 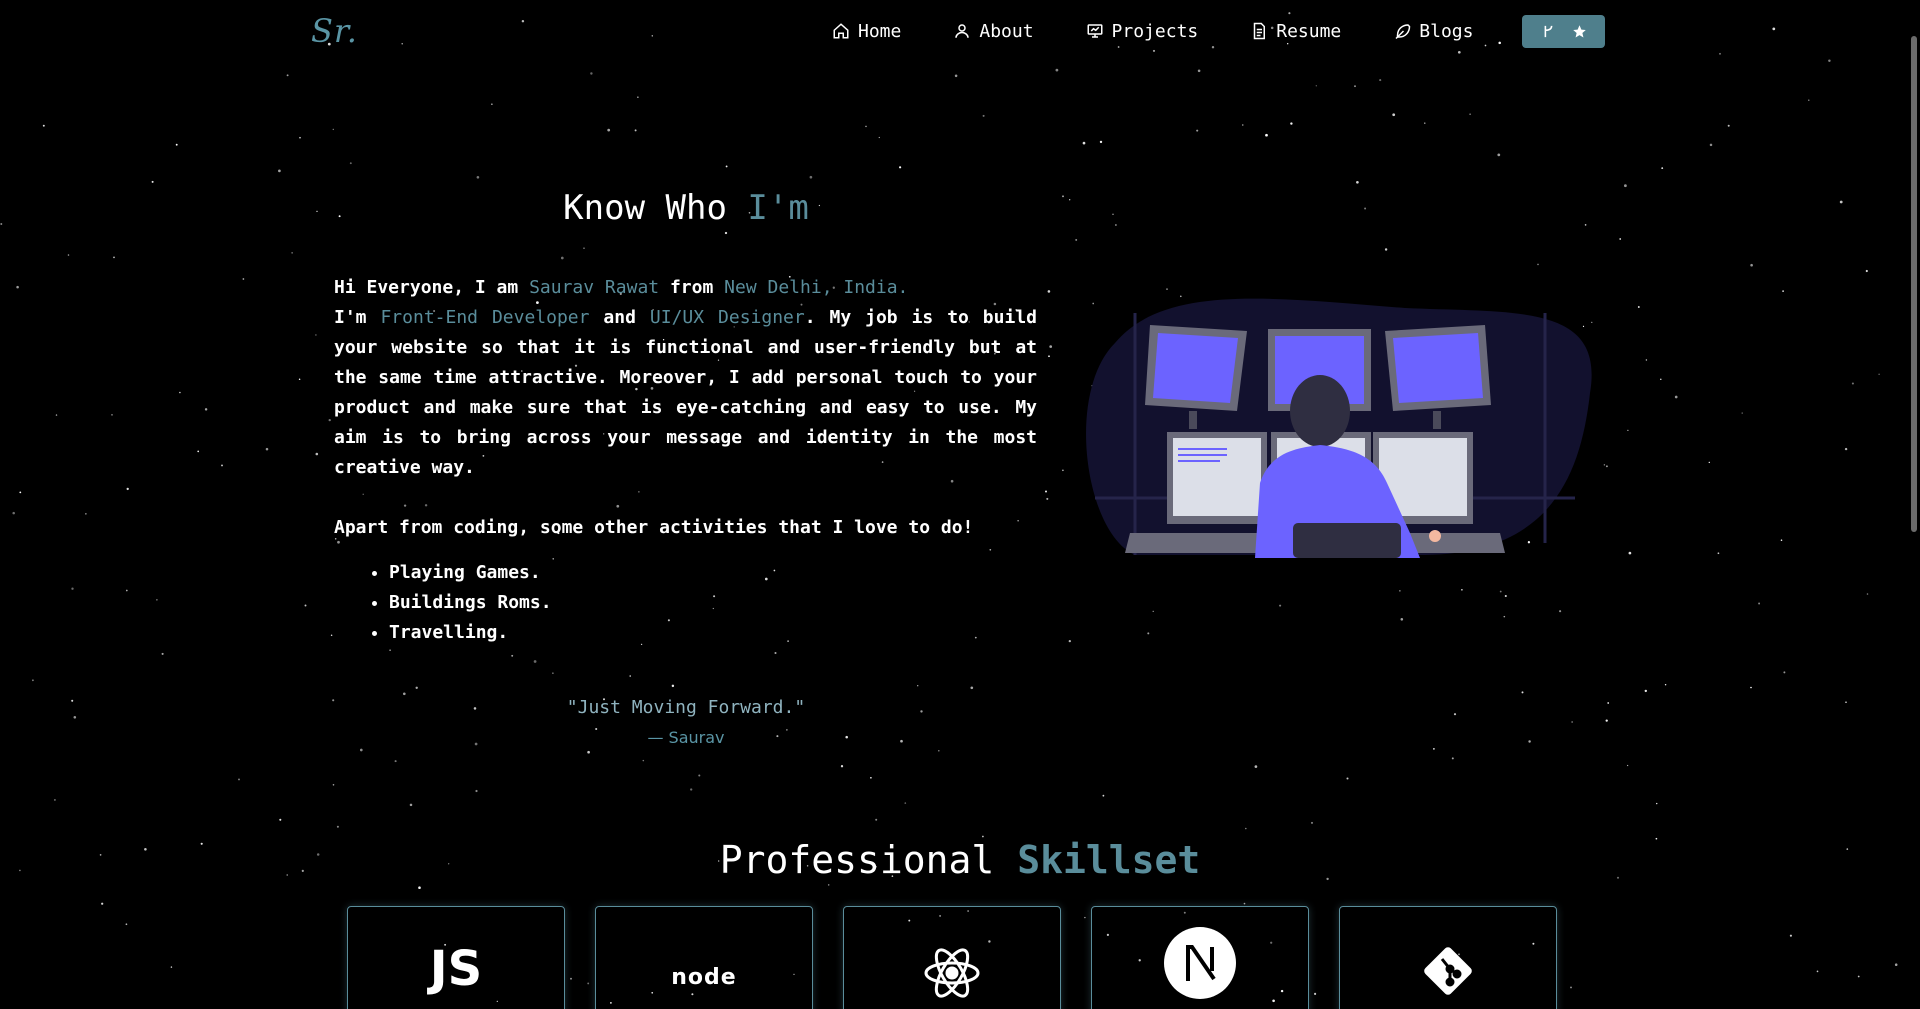 I want to click on nav-item-home: Home, so click(x=866, y=31).